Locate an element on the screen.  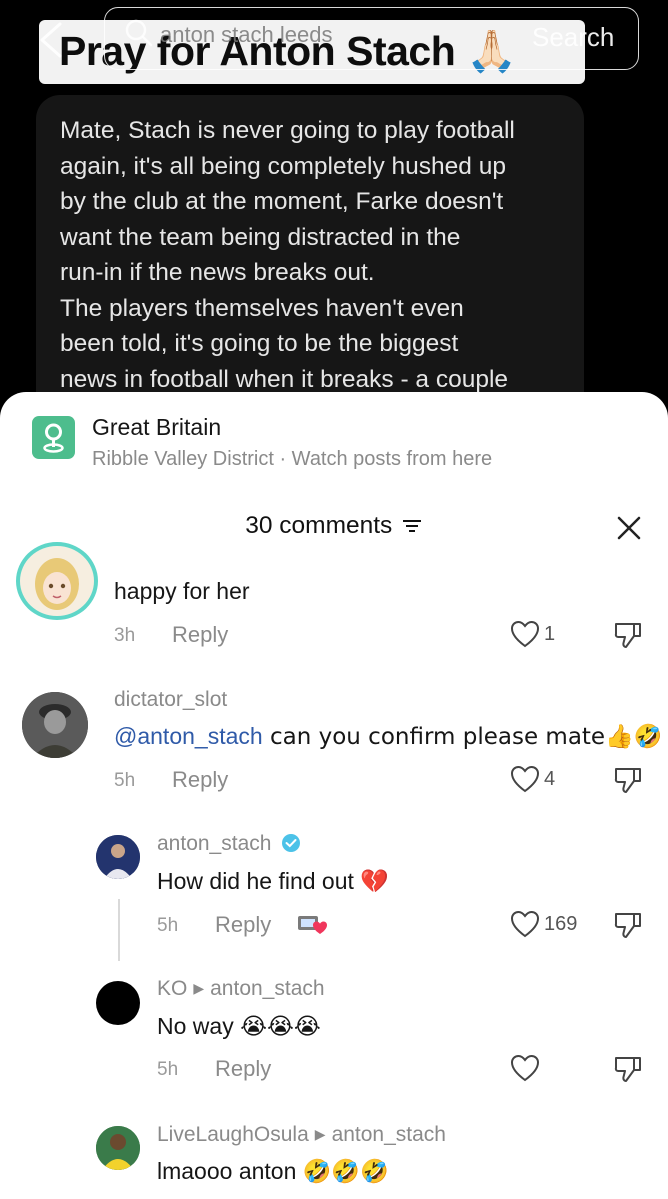
reply-username: KO ▶ anton_stach is located at coordinates (241, 989).